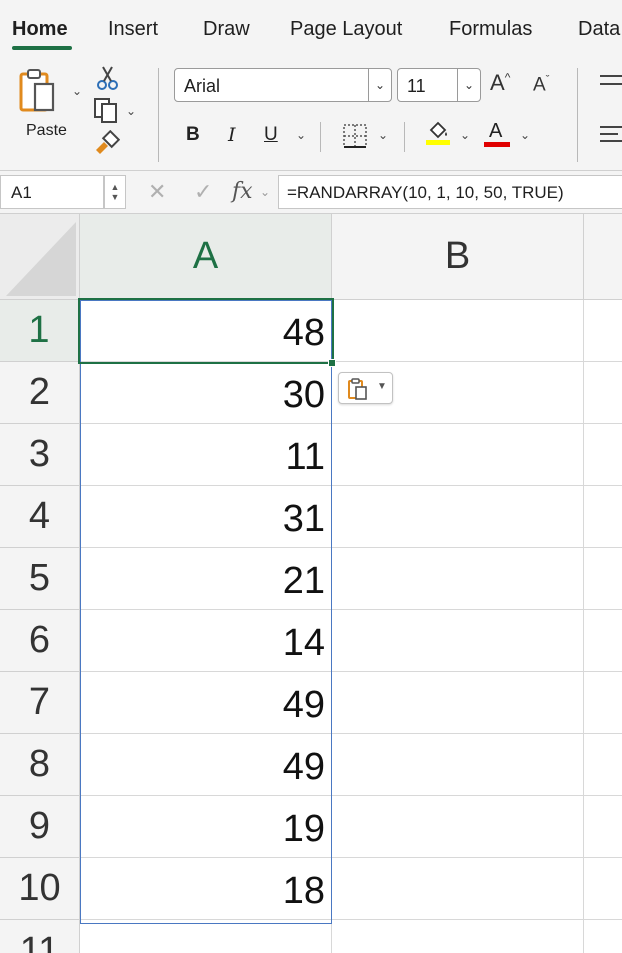 This screenshot has height=953, width=622. What do you see at coordinates (541, 85) in the screenshot?
I see `shrink-font-button: Aˇ` at bounding box center [541, 85].